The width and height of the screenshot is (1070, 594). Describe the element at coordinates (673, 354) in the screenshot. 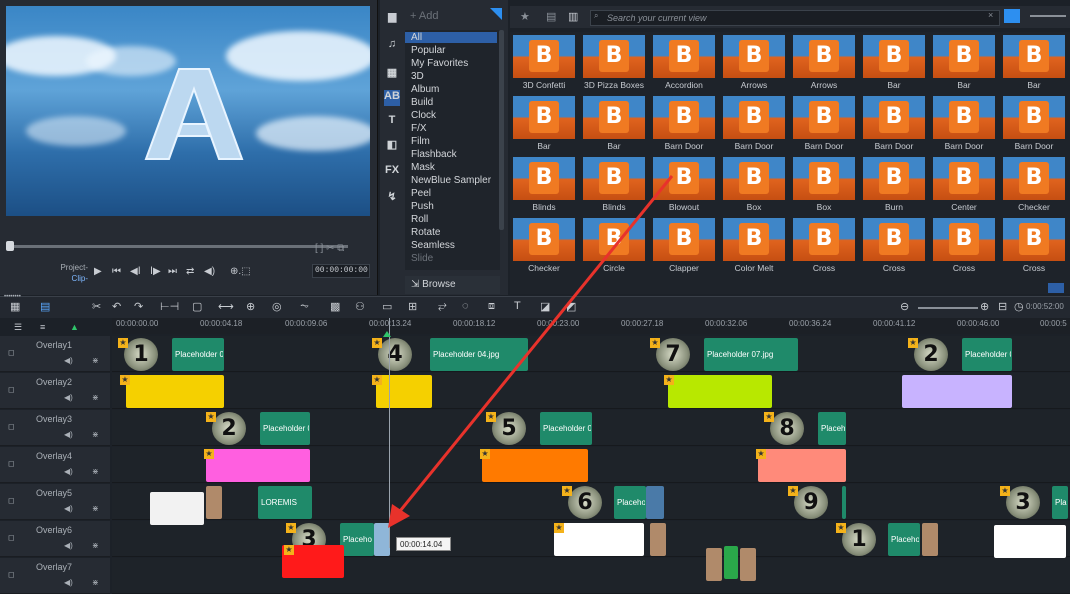

I see `numbered-overlay-clip: 7` at that location.